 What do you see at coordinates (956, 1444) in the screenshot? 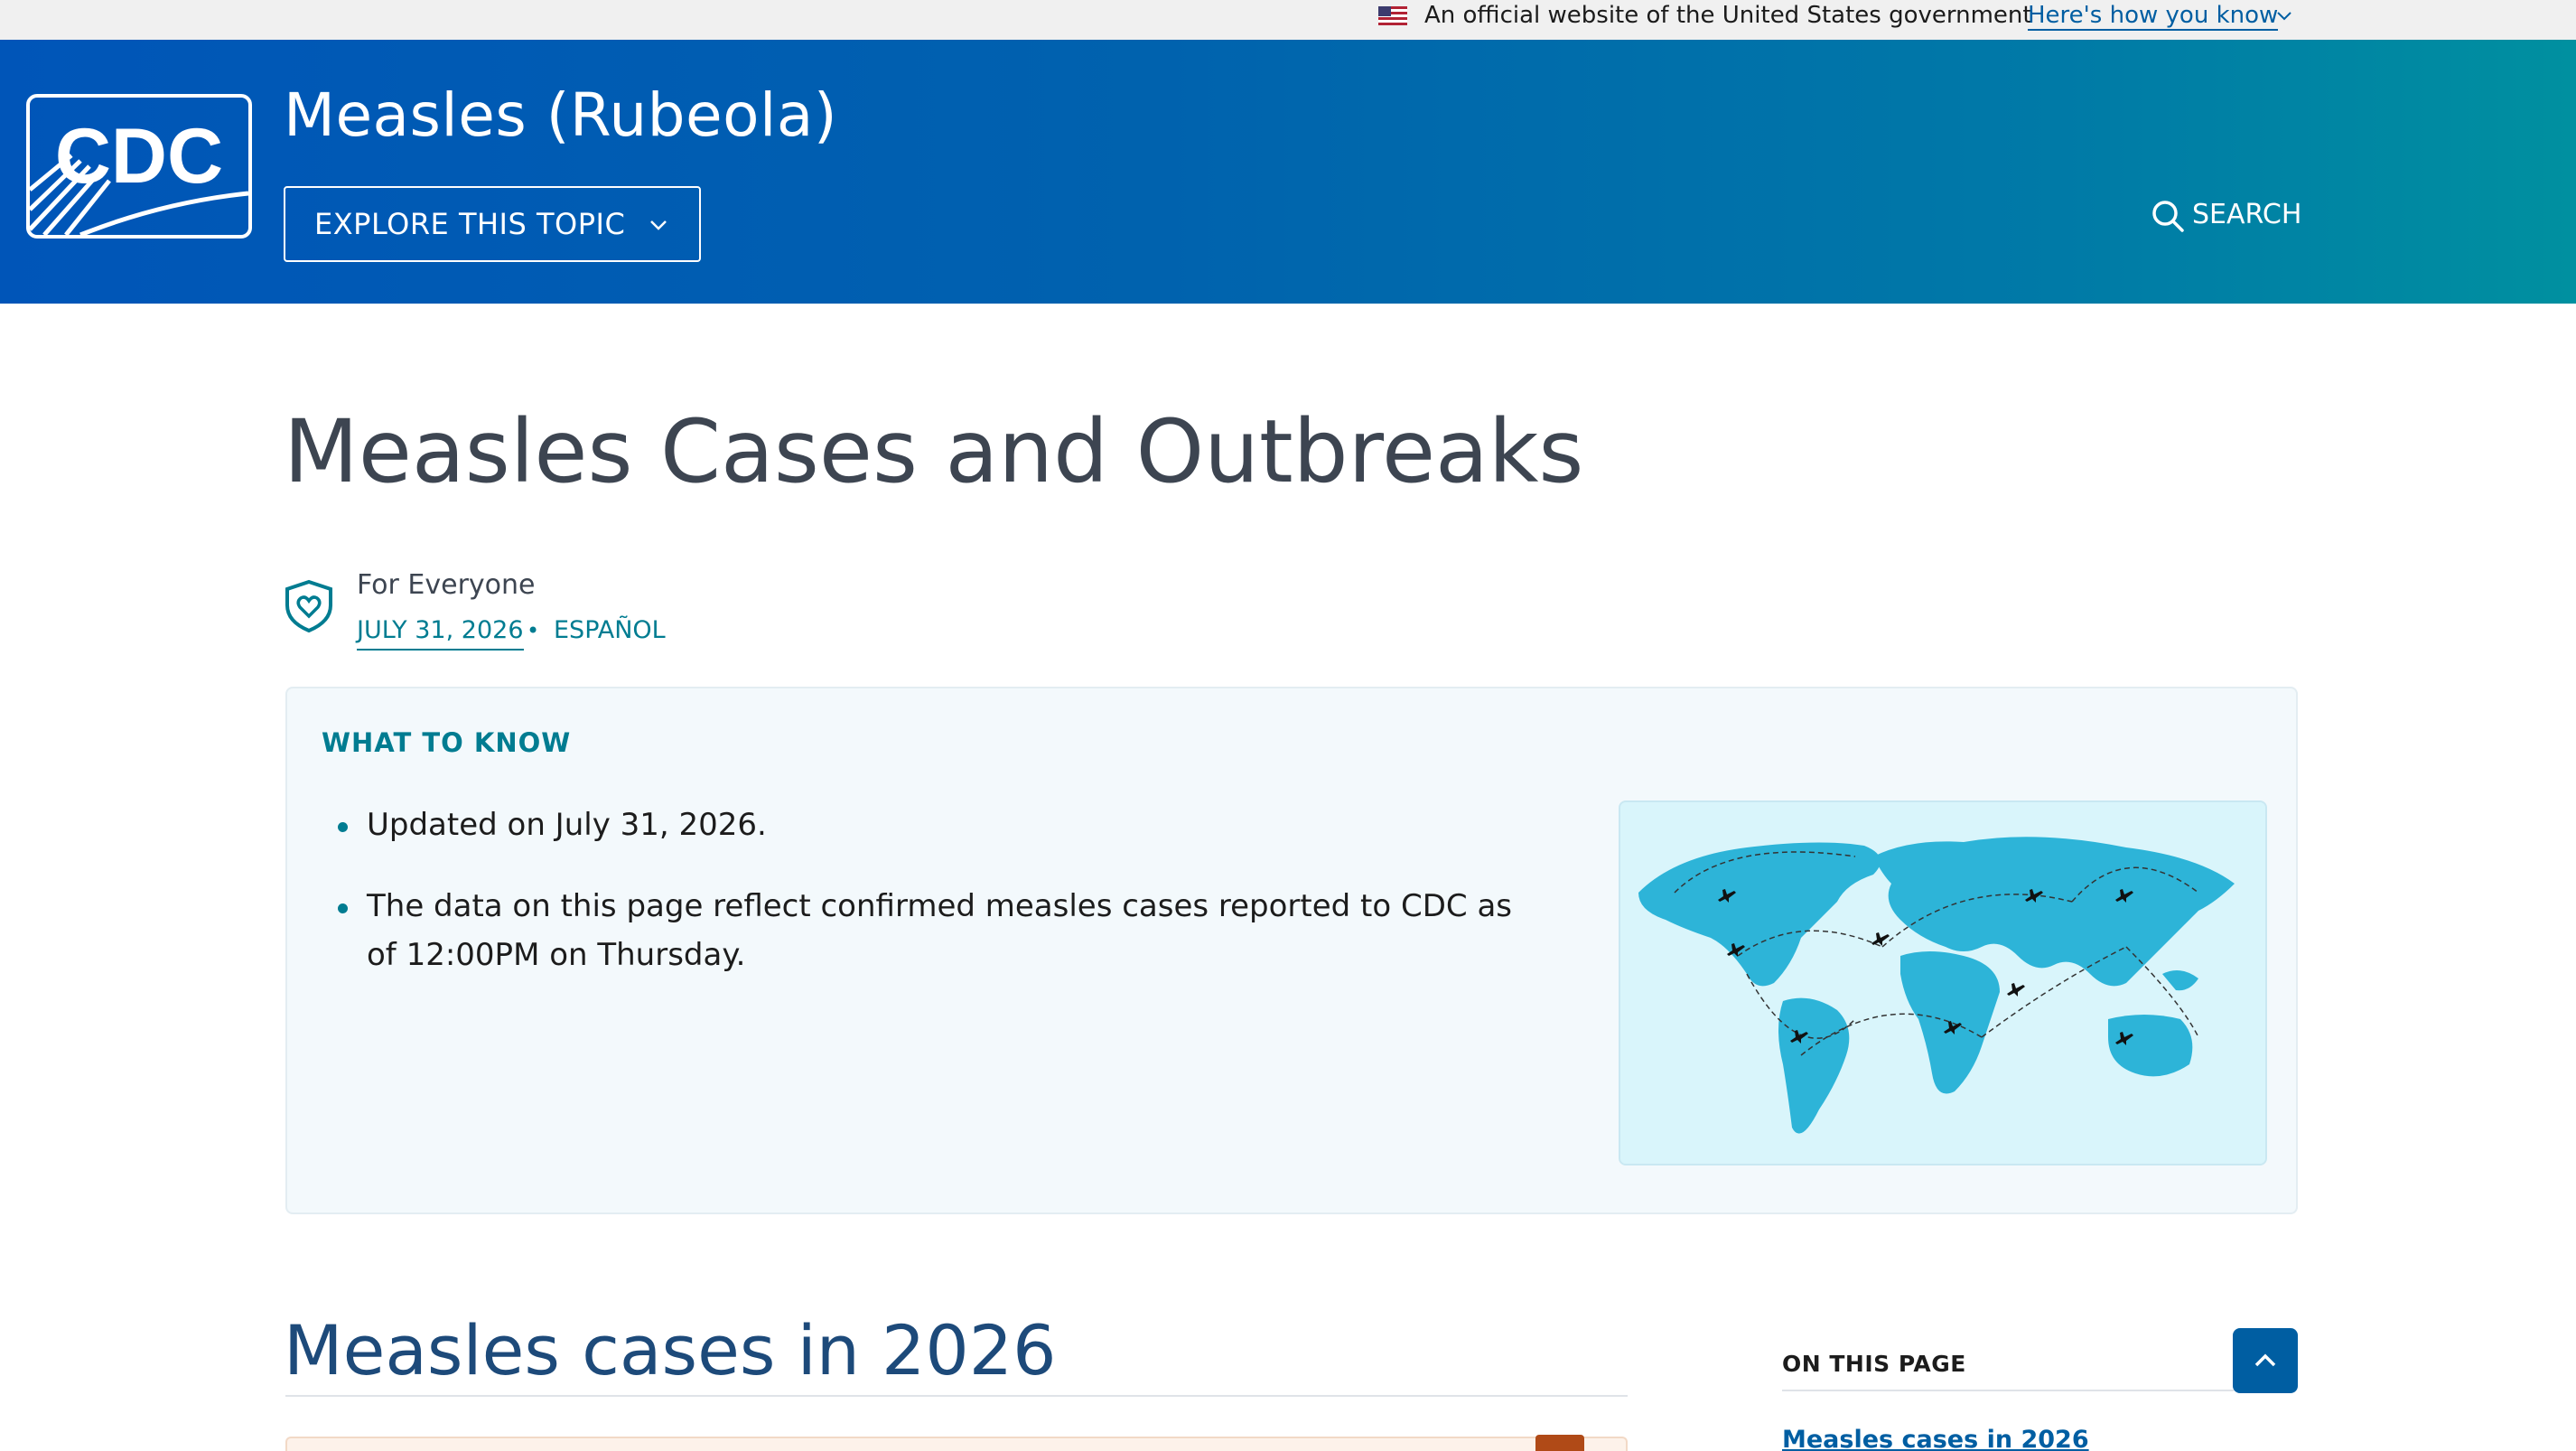
I see `data-panel` at bounding box center [956, 1444].